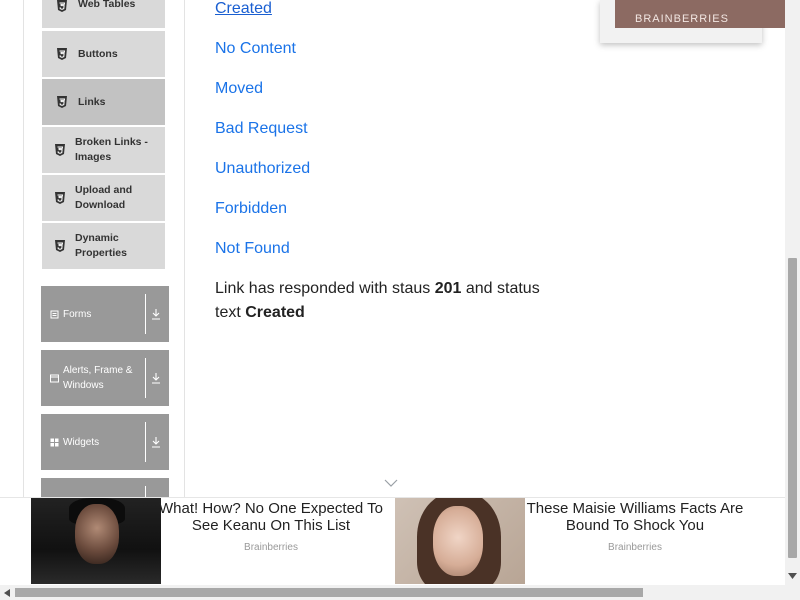  What do you see at coordinates (54, 442) in the screenshot?
I see `grid-icon` at bounding box center [54, 442].